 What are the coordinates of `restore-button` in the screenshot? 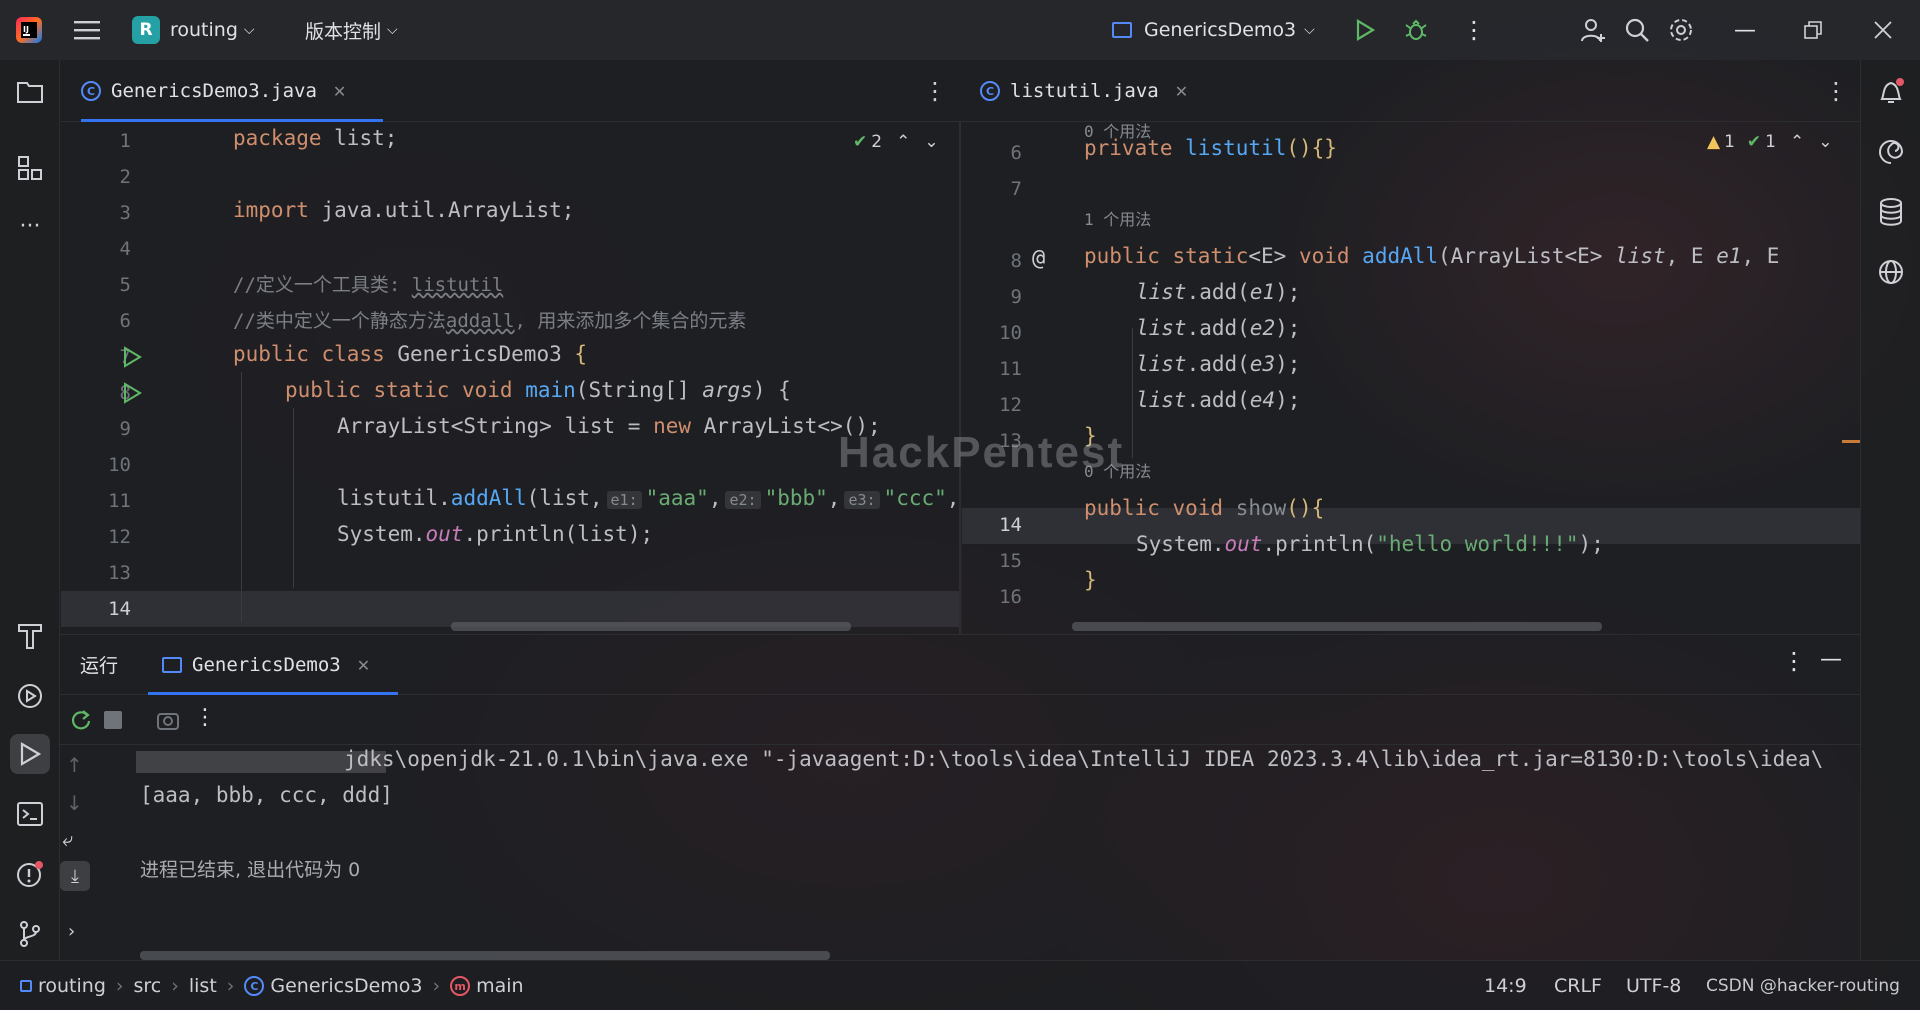 It's located at (1813, 30).